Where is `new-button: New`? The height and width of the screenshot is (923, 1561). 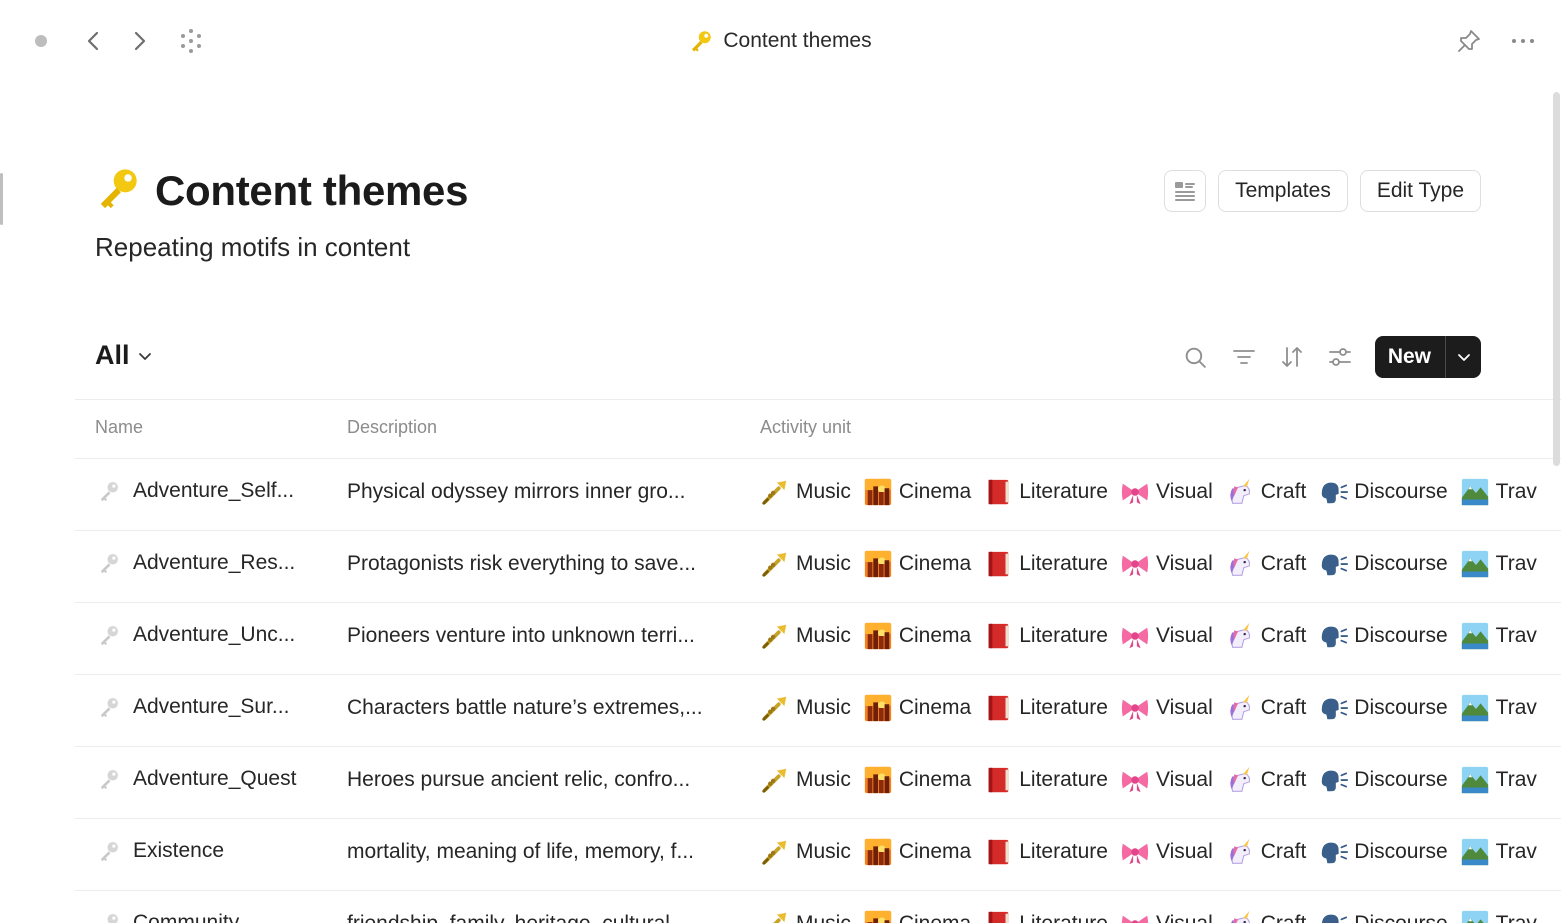 new-button: New is located at coordinates (1410, 357).